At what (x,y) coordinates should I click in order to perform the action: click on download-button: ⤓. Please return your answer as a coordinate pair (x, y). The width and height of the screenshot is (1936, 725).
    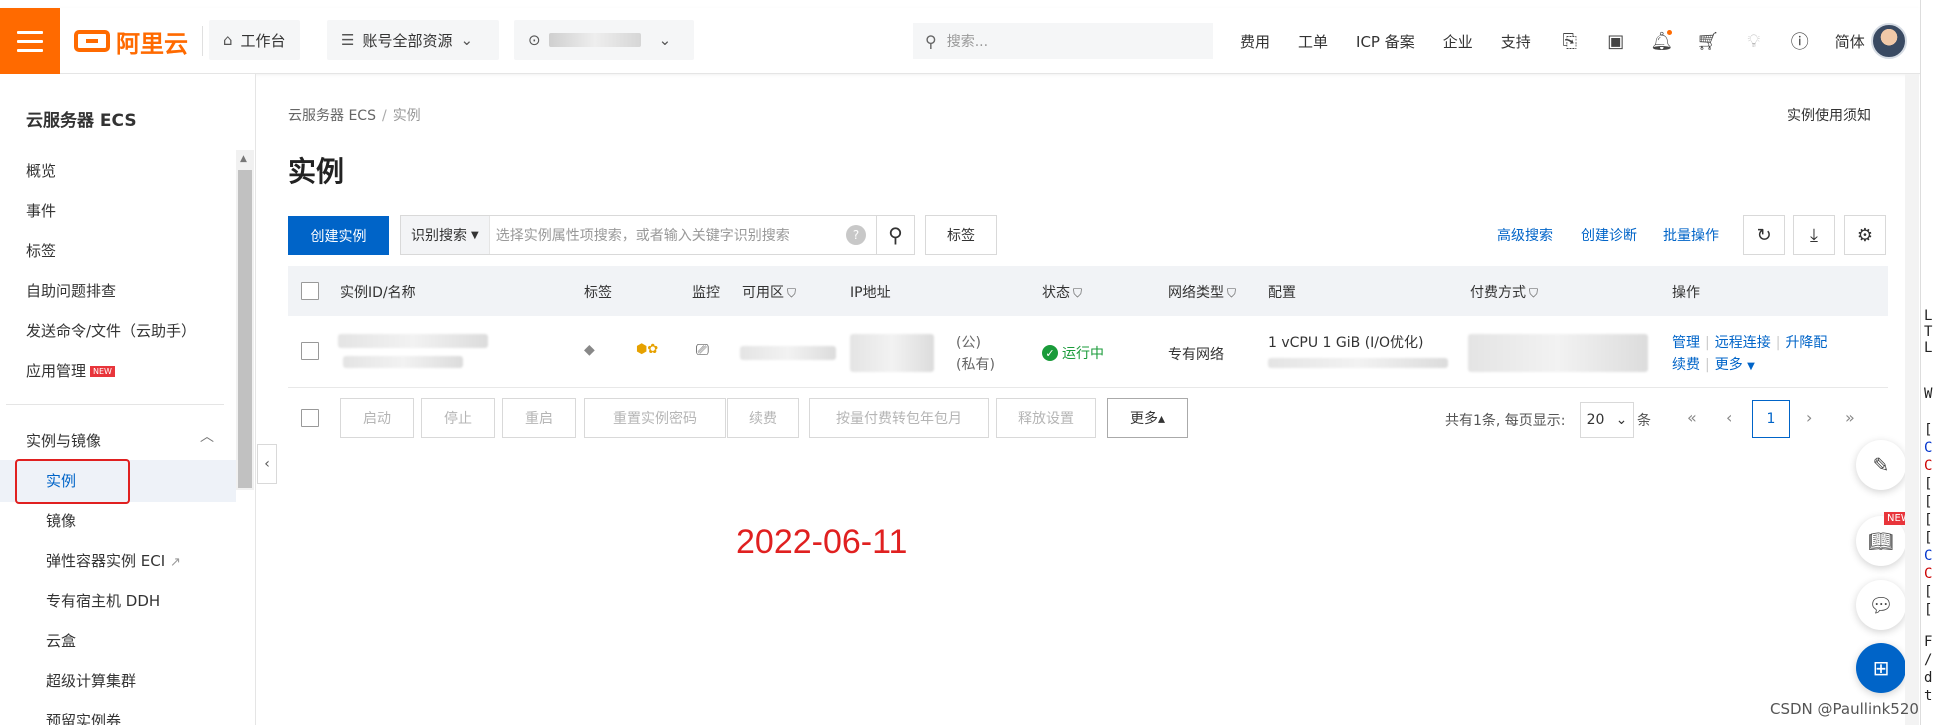
    Looking at the image, I should click on (1814, 235).